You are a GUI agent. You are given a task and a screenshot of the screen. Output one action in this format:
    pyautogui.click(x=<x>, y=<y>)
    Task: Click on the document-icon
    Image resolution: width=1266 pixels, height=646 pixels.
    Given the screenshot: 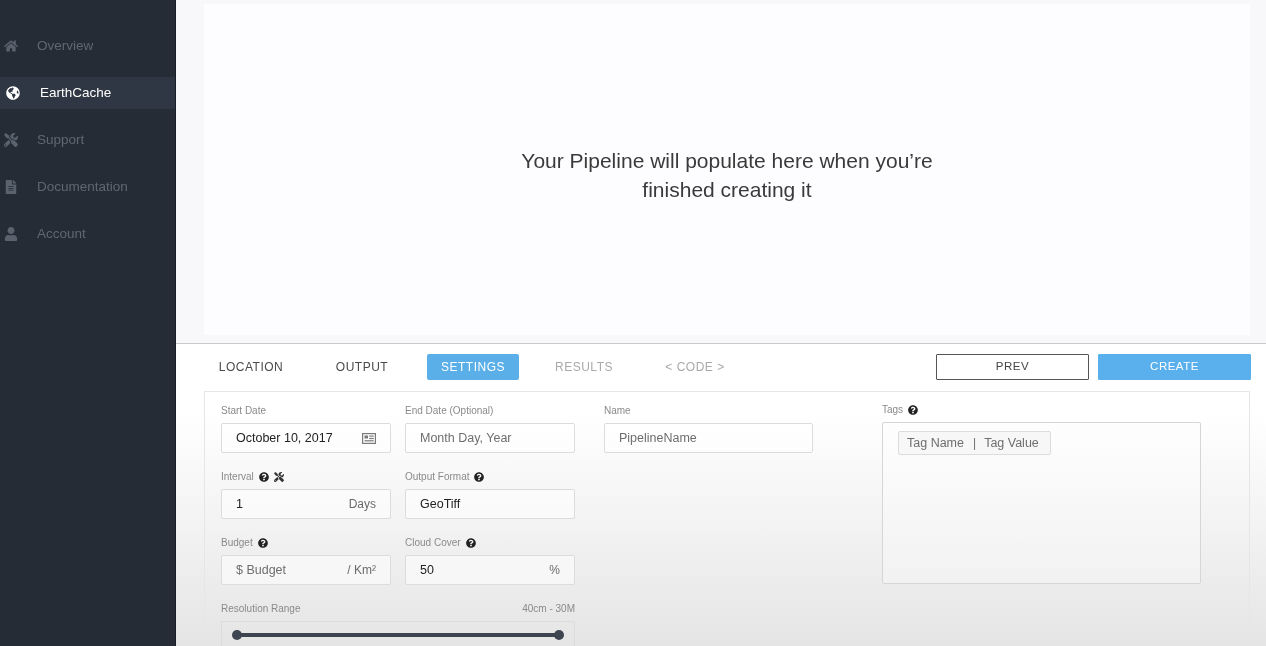 What is the action you would take?
    pyautogui.click(x=11, y=187)
    